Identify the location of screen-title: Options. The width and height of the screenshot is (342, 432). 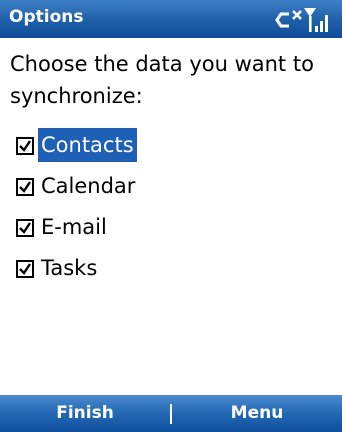
(46, 17).